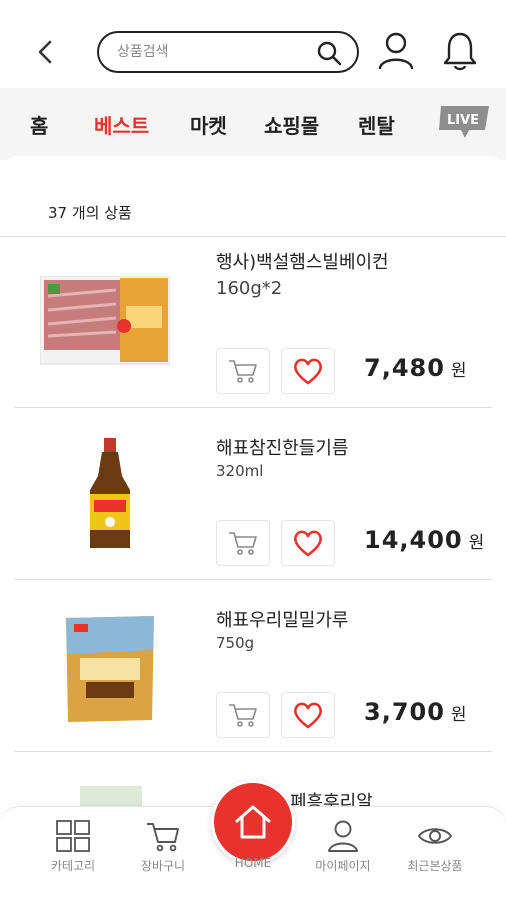 This screenshot has height=900, width=506. I want to click on home-icon, so click(253, 822).